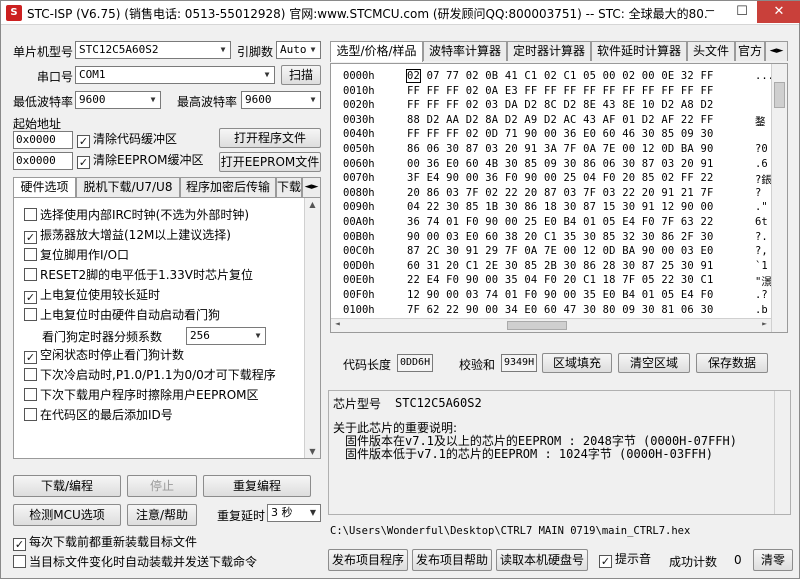 The width and height of the screenshot is (800, 579). Describe the element at coordinates (779, 95) in the screenshot. I see `scroll-thumb` at that location.